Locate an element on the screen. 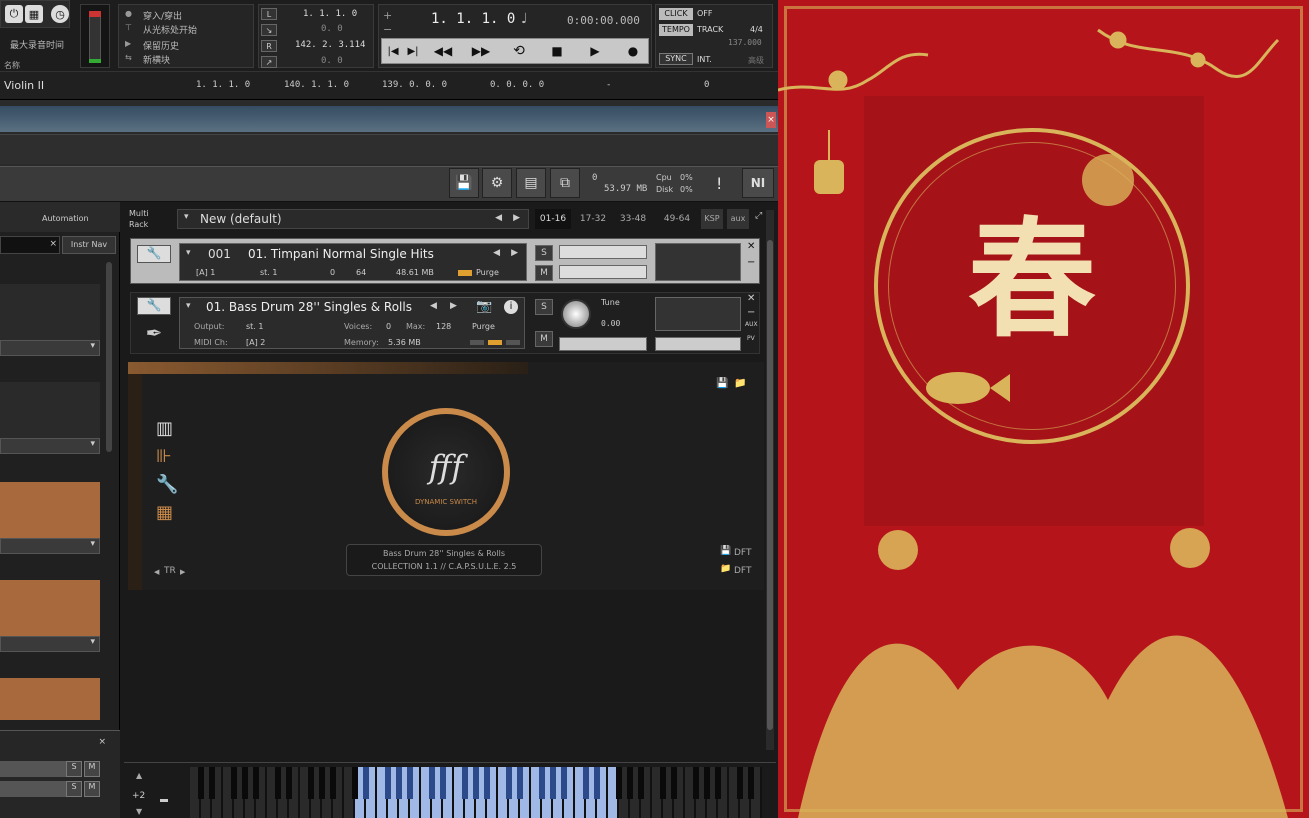  tab-aux: aux is located at coordinates (738, 219).